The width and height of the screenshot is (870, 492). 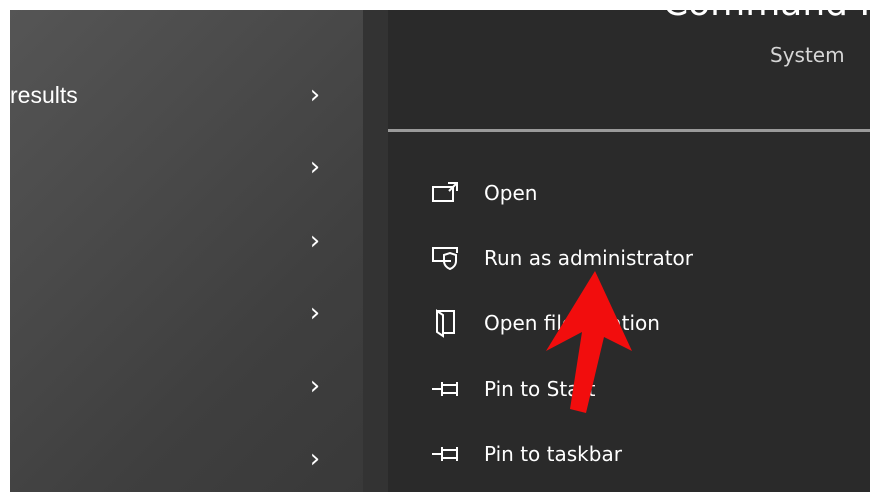 What do you see at coordinates (766, 17) in the screenshot?
I see `app-title: Command Pr` at bounding box center [766, 17].